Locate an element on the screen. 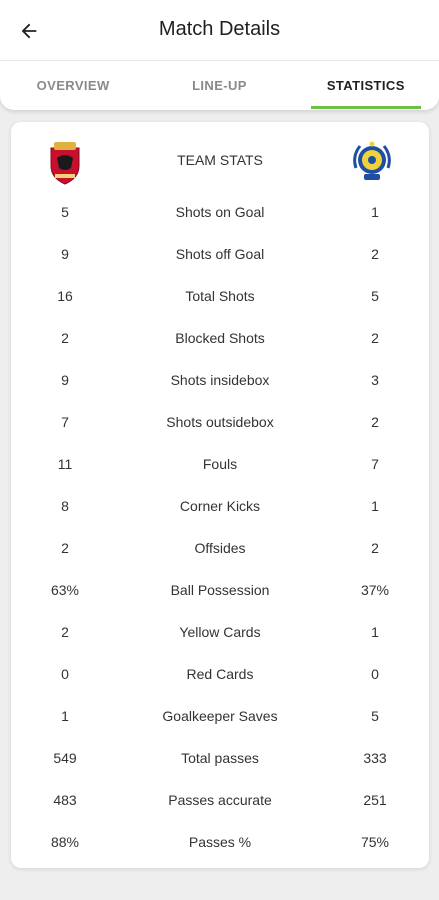 The image size is (439, 900). stat-row: 2 Offsides 2 is located at coordinates (220, 549).